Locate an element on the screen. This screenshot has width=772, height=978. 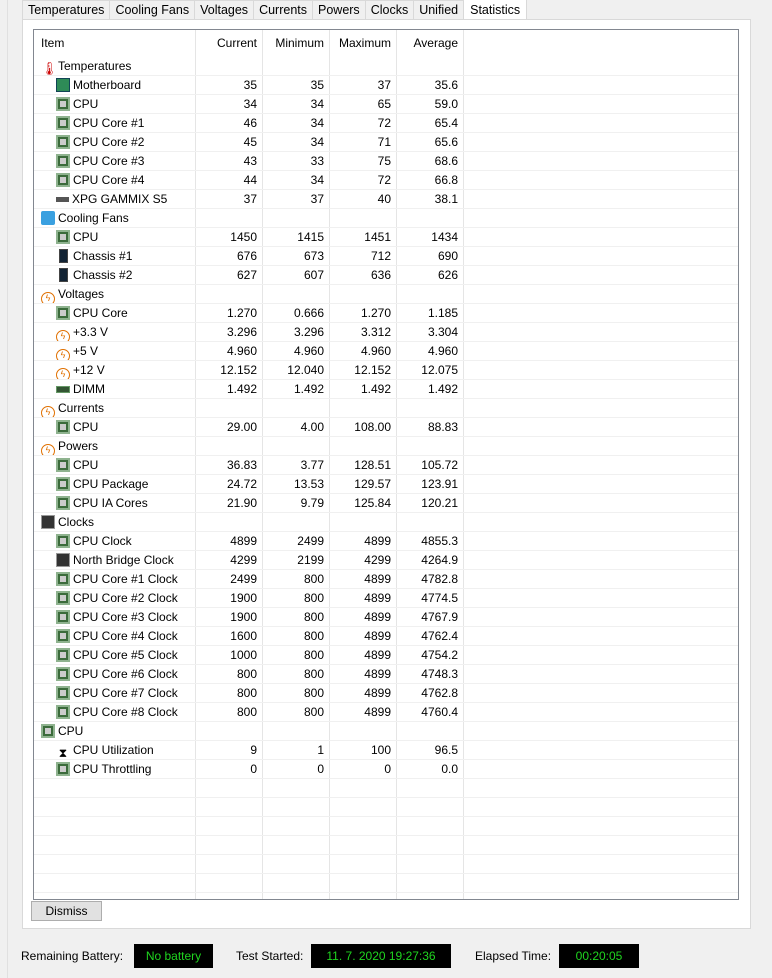
table-row: CPU Clock 4899 2499 4899 4855.3 is located at coordinates (386, 541).